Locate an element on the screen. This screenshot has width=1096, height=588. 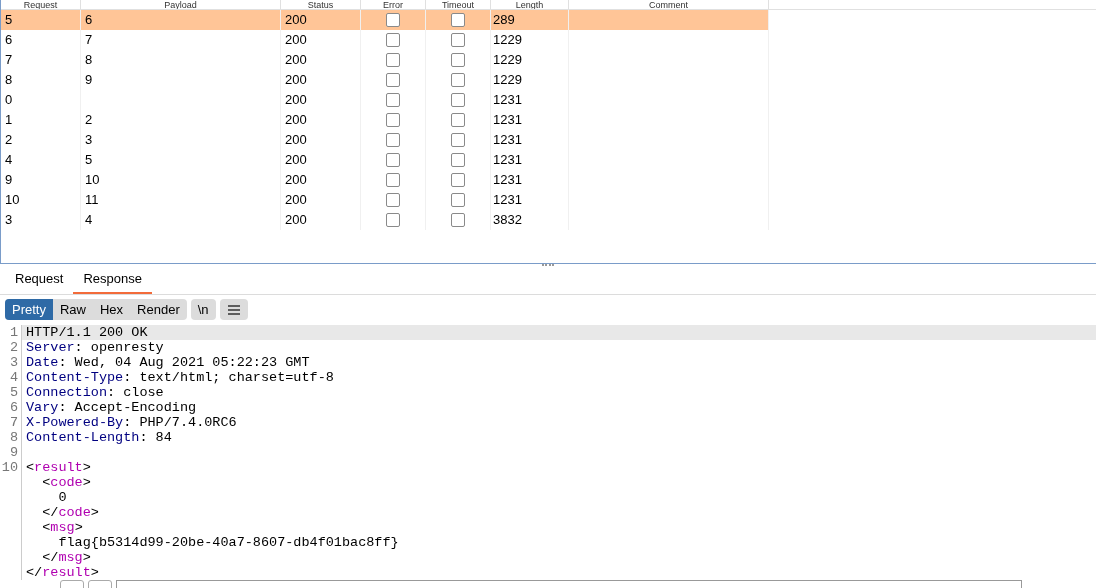
line-number: 3 is located at coordinates (13, 362).